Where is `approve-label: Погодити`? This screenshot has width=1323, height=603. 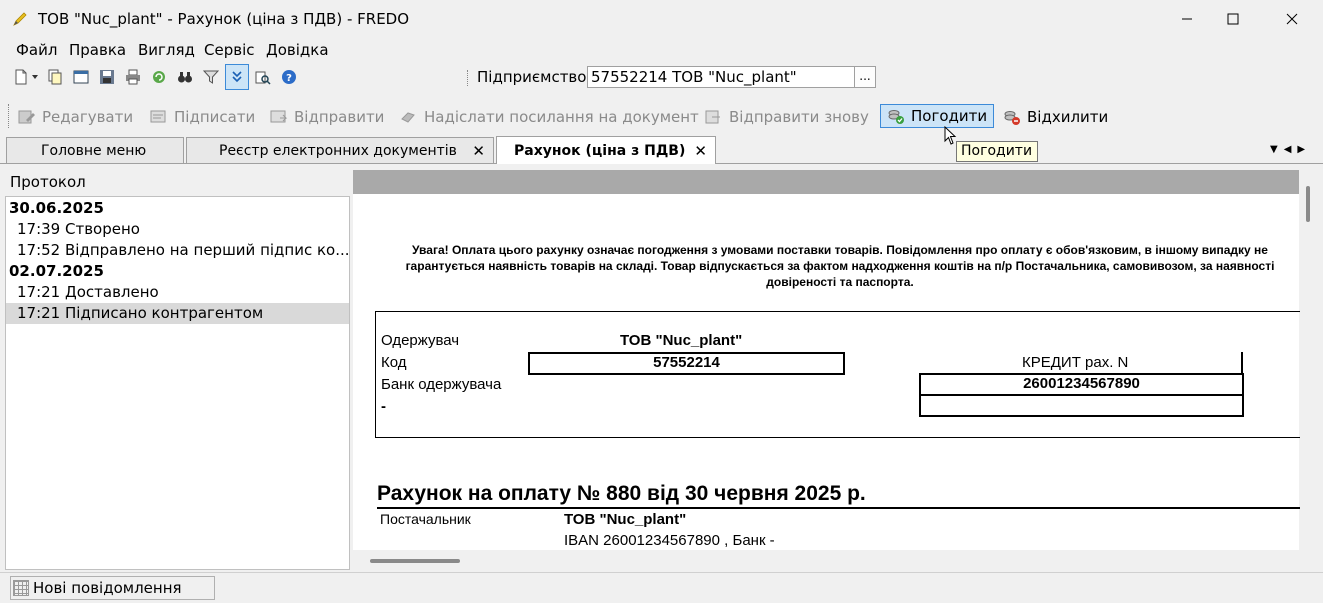
approve-label: Погодити is located at coordinates (949, 116).